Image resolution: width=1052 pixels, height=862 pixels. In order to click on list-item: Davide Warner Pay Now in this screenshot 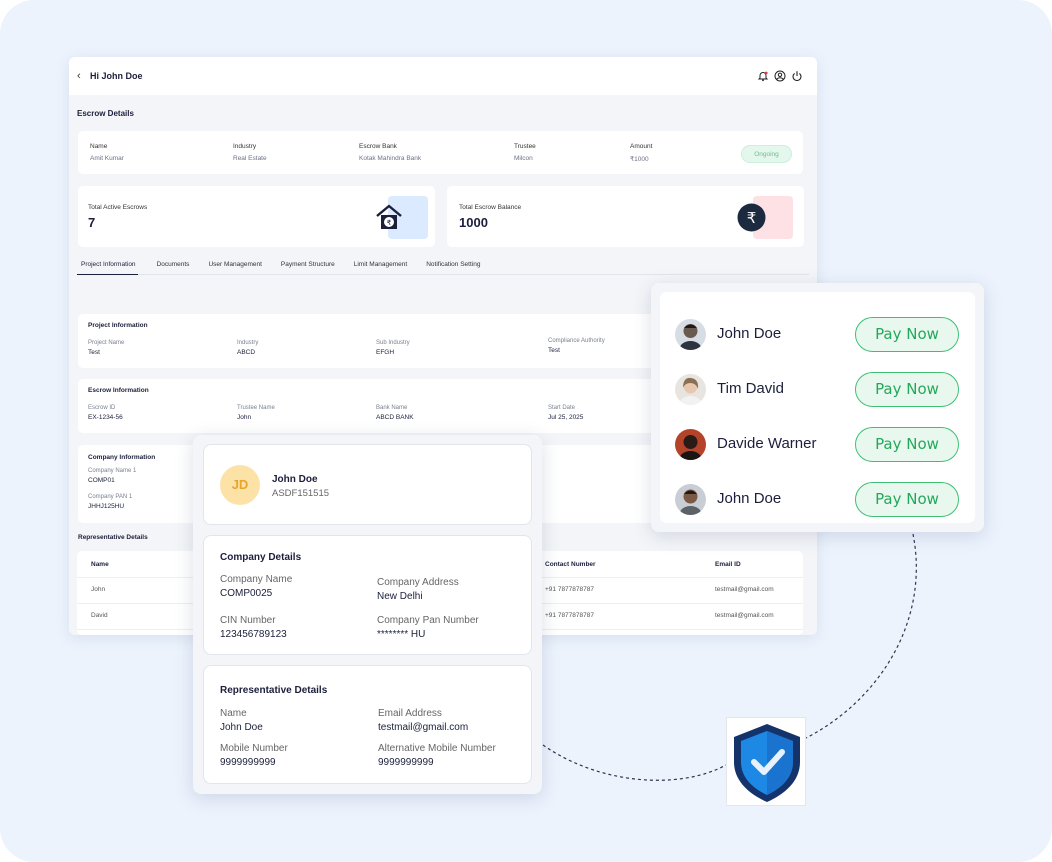, I will do `click(817, 444)`.